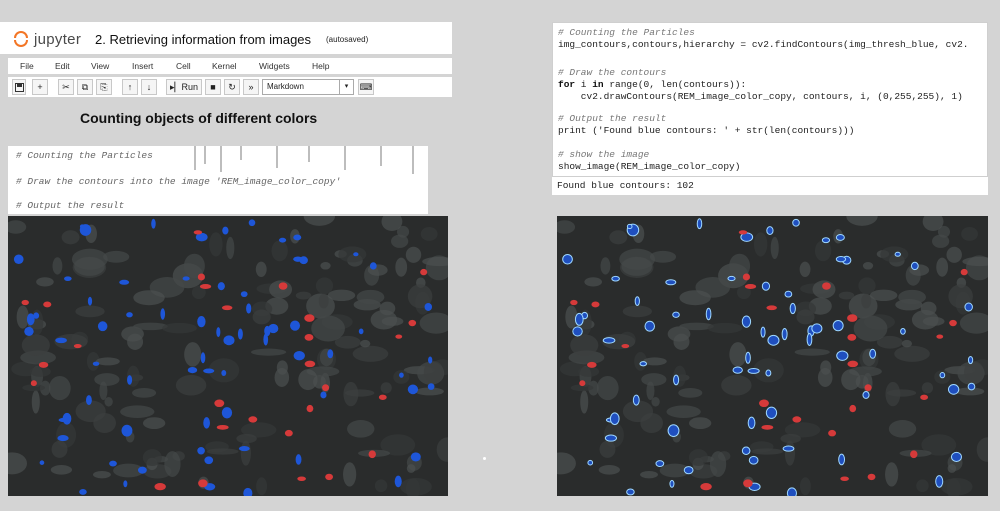 Image resolution: width=1000 pixels, height=511 pixels. Describe the element at coordinates (62, 66) in the screenshot. I see `menu-edit: Edit` at that location.